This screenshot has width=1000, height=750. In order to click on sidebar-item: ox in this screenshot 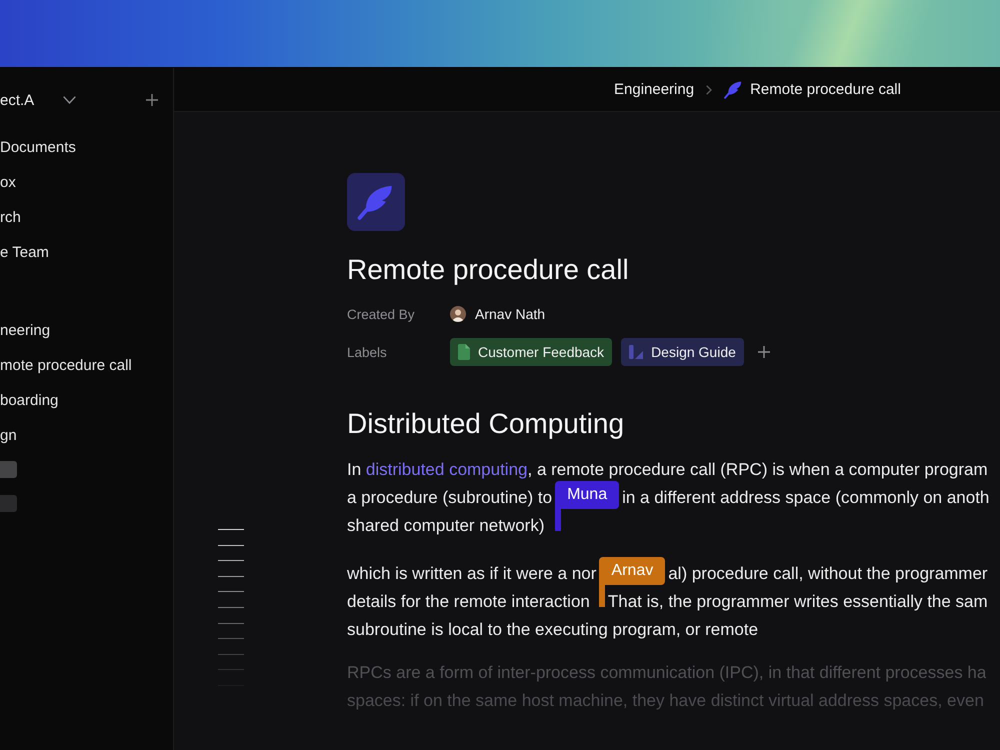, I will do `click(86, 182)`.